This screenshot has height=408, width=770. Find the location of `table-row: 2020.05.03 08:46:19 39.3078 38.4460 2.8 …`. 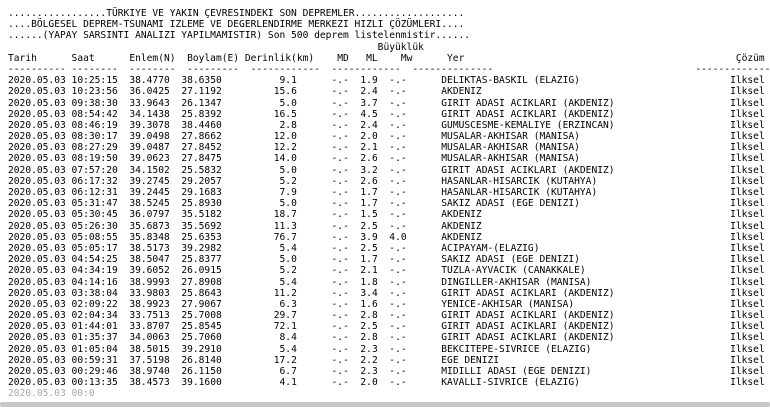

table-row: 2020.05.03 08:46:19 39.3078 38.4460 2.8 … is located at coordinates (389, 125).